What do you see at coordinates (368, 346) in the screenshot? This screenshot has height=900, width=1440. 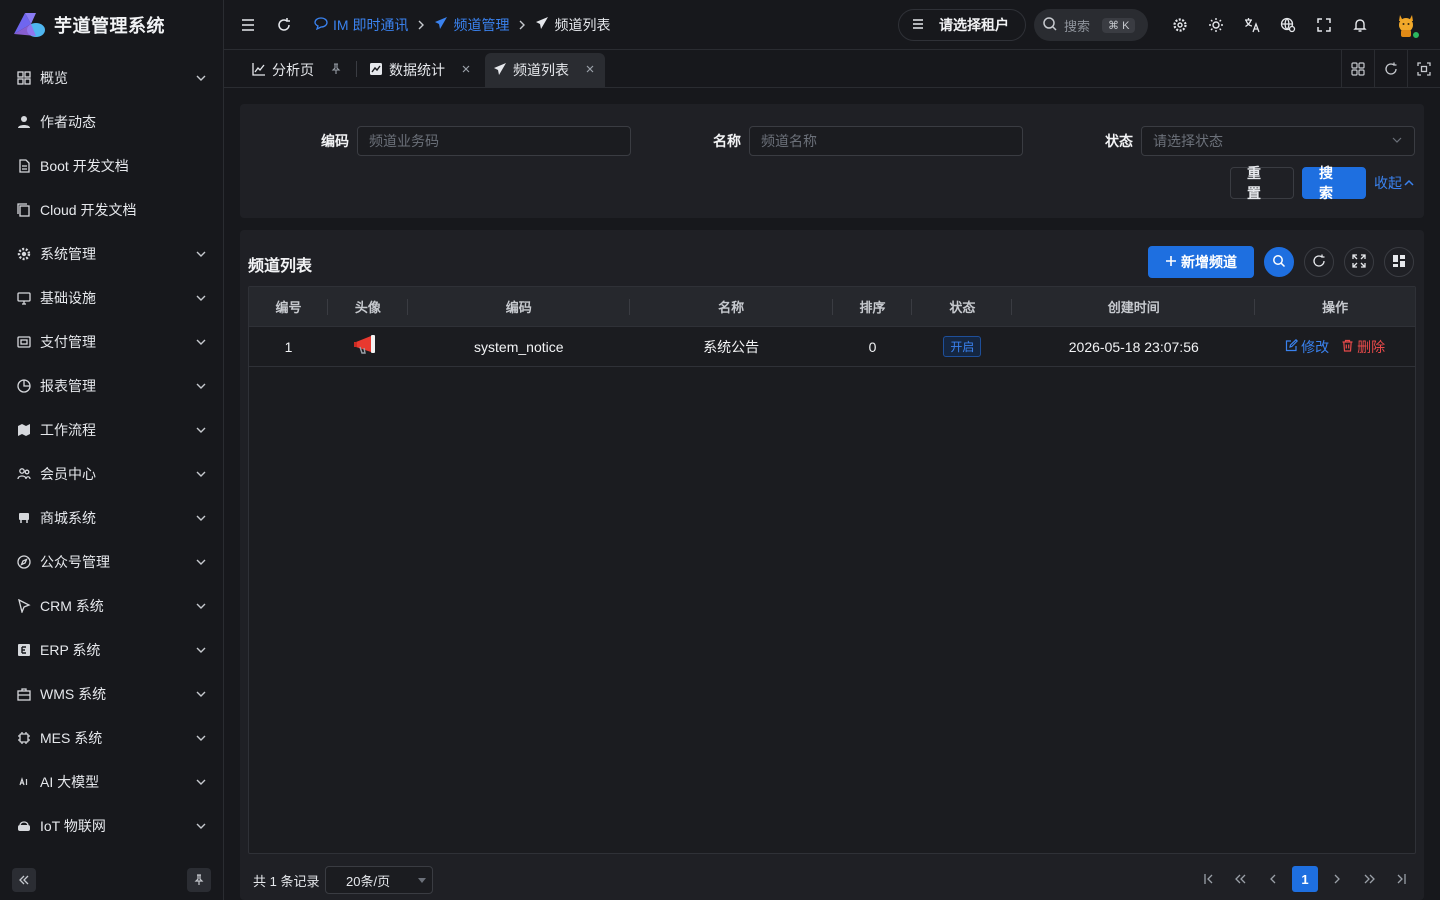 I see `cell-avatar` at bounding box center [368, 346].